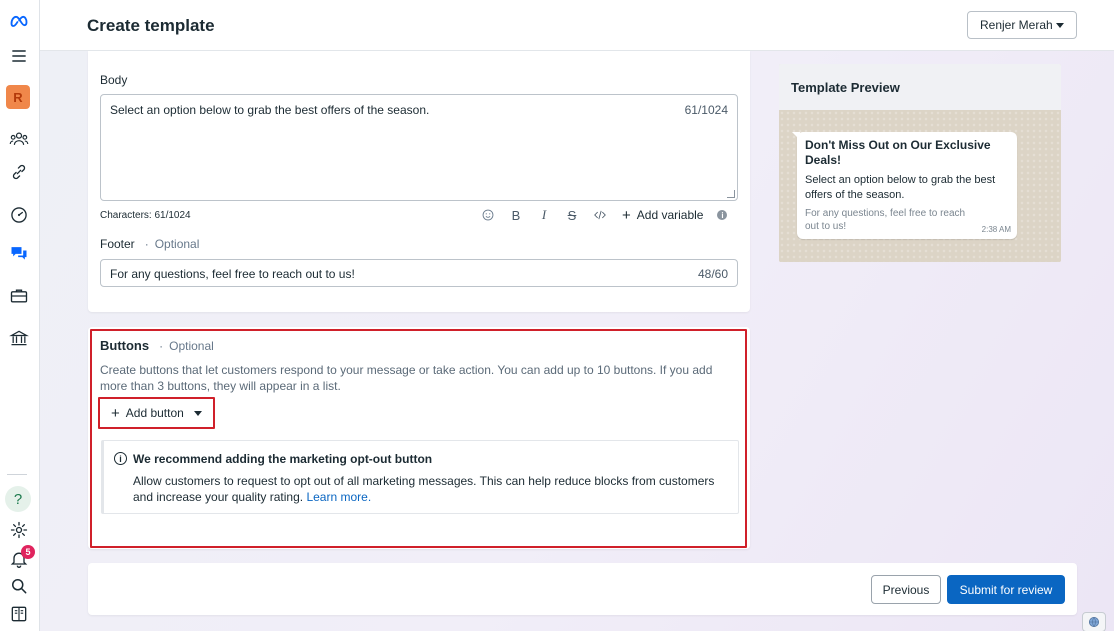 This screenshot has height=631, width=1114. Describe the element at coordinates (582, 589) in the screenshot. I see `action-bar: Previous Submit for review` at that location.